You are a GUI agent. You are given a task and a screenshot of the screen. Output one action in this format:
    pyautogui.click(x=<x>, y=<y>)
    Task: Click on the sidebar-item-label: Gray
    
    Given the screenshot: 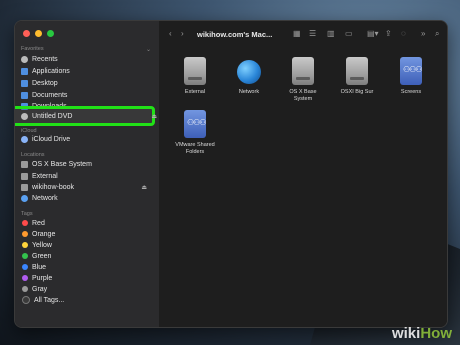 What is the action you would take?
    pyautogui.click(x=40, y=289)
    